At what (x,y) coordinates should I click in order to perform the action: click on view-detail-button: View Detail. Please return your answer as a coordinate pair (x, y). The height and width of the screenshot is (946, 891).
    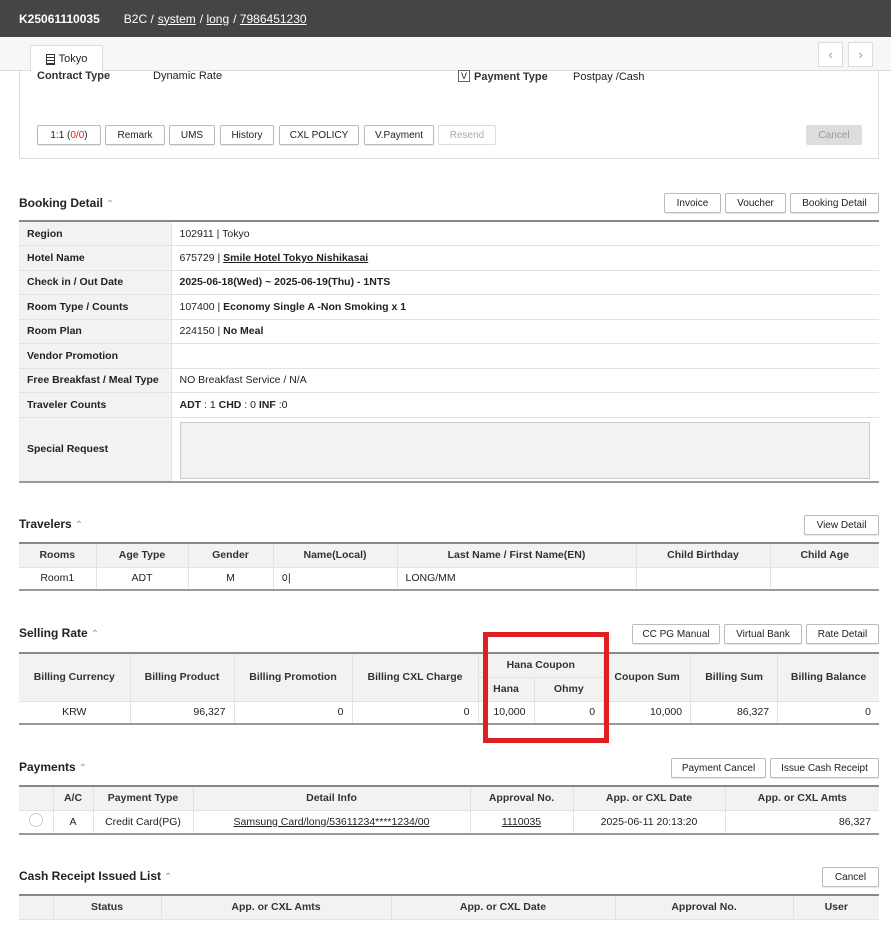
    Looking at the image, I should click on (841, 525).